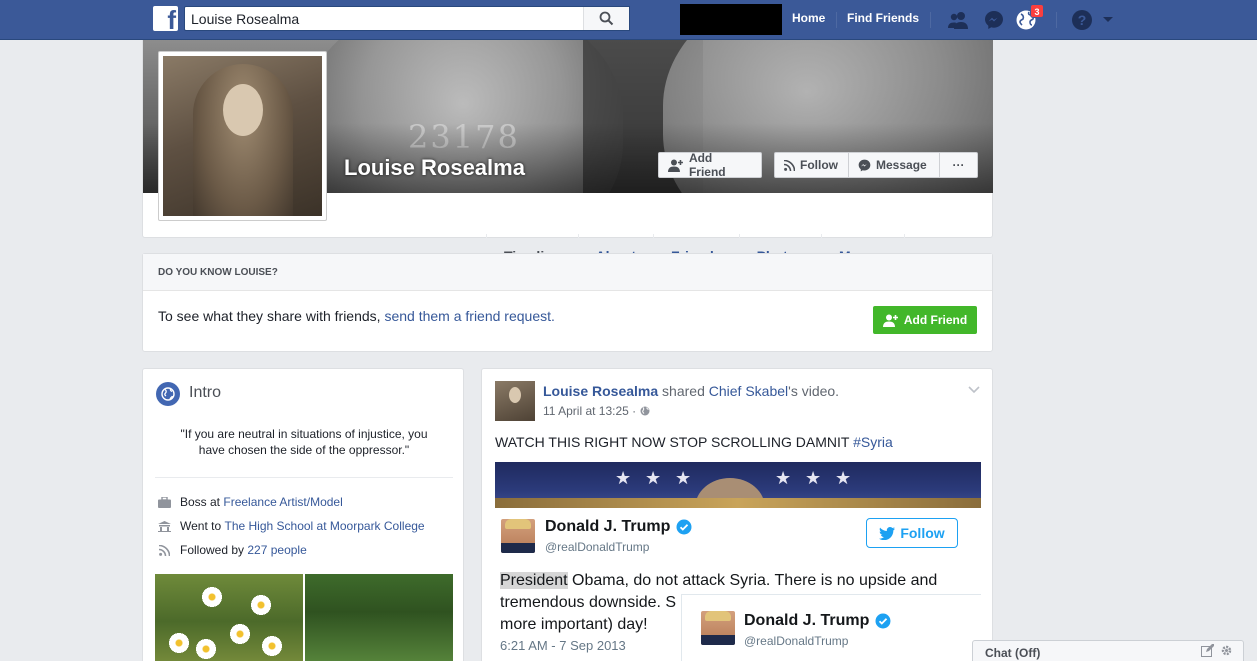 This screenshot has height=661, width=1257. What do you see at coordinates (168, 394) in the screenshot?
I see `globe-icon` at bounding box center [168, 394].